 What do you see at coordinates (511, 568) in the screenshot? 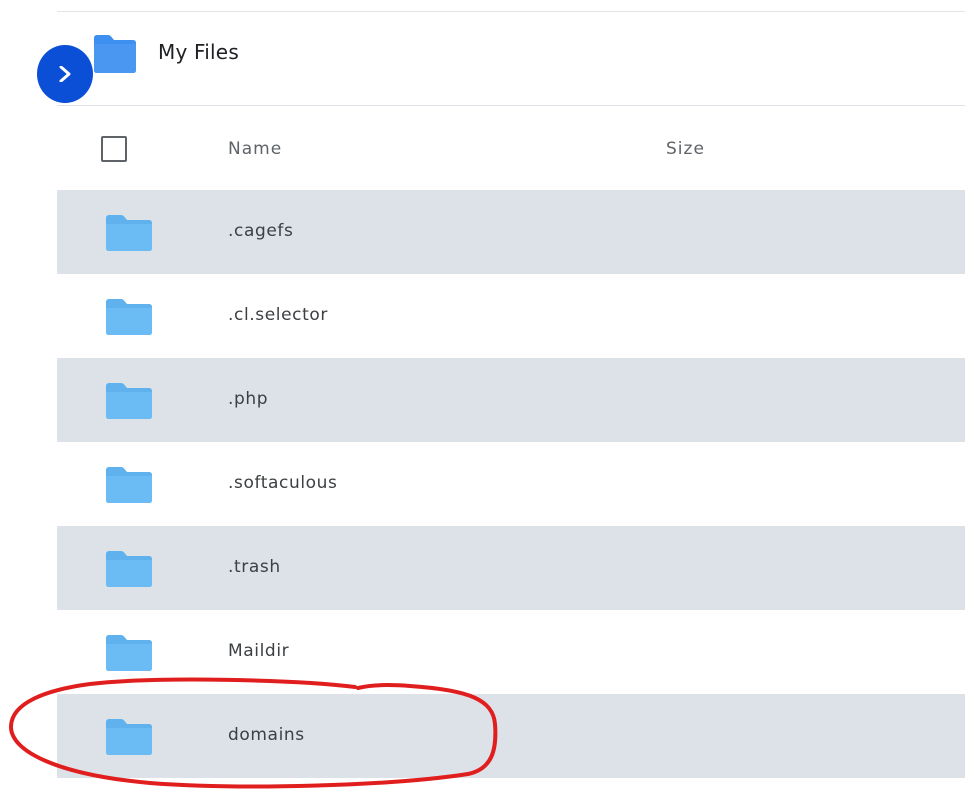
I see `table-row: .trash` at bounding box center [511, 568].